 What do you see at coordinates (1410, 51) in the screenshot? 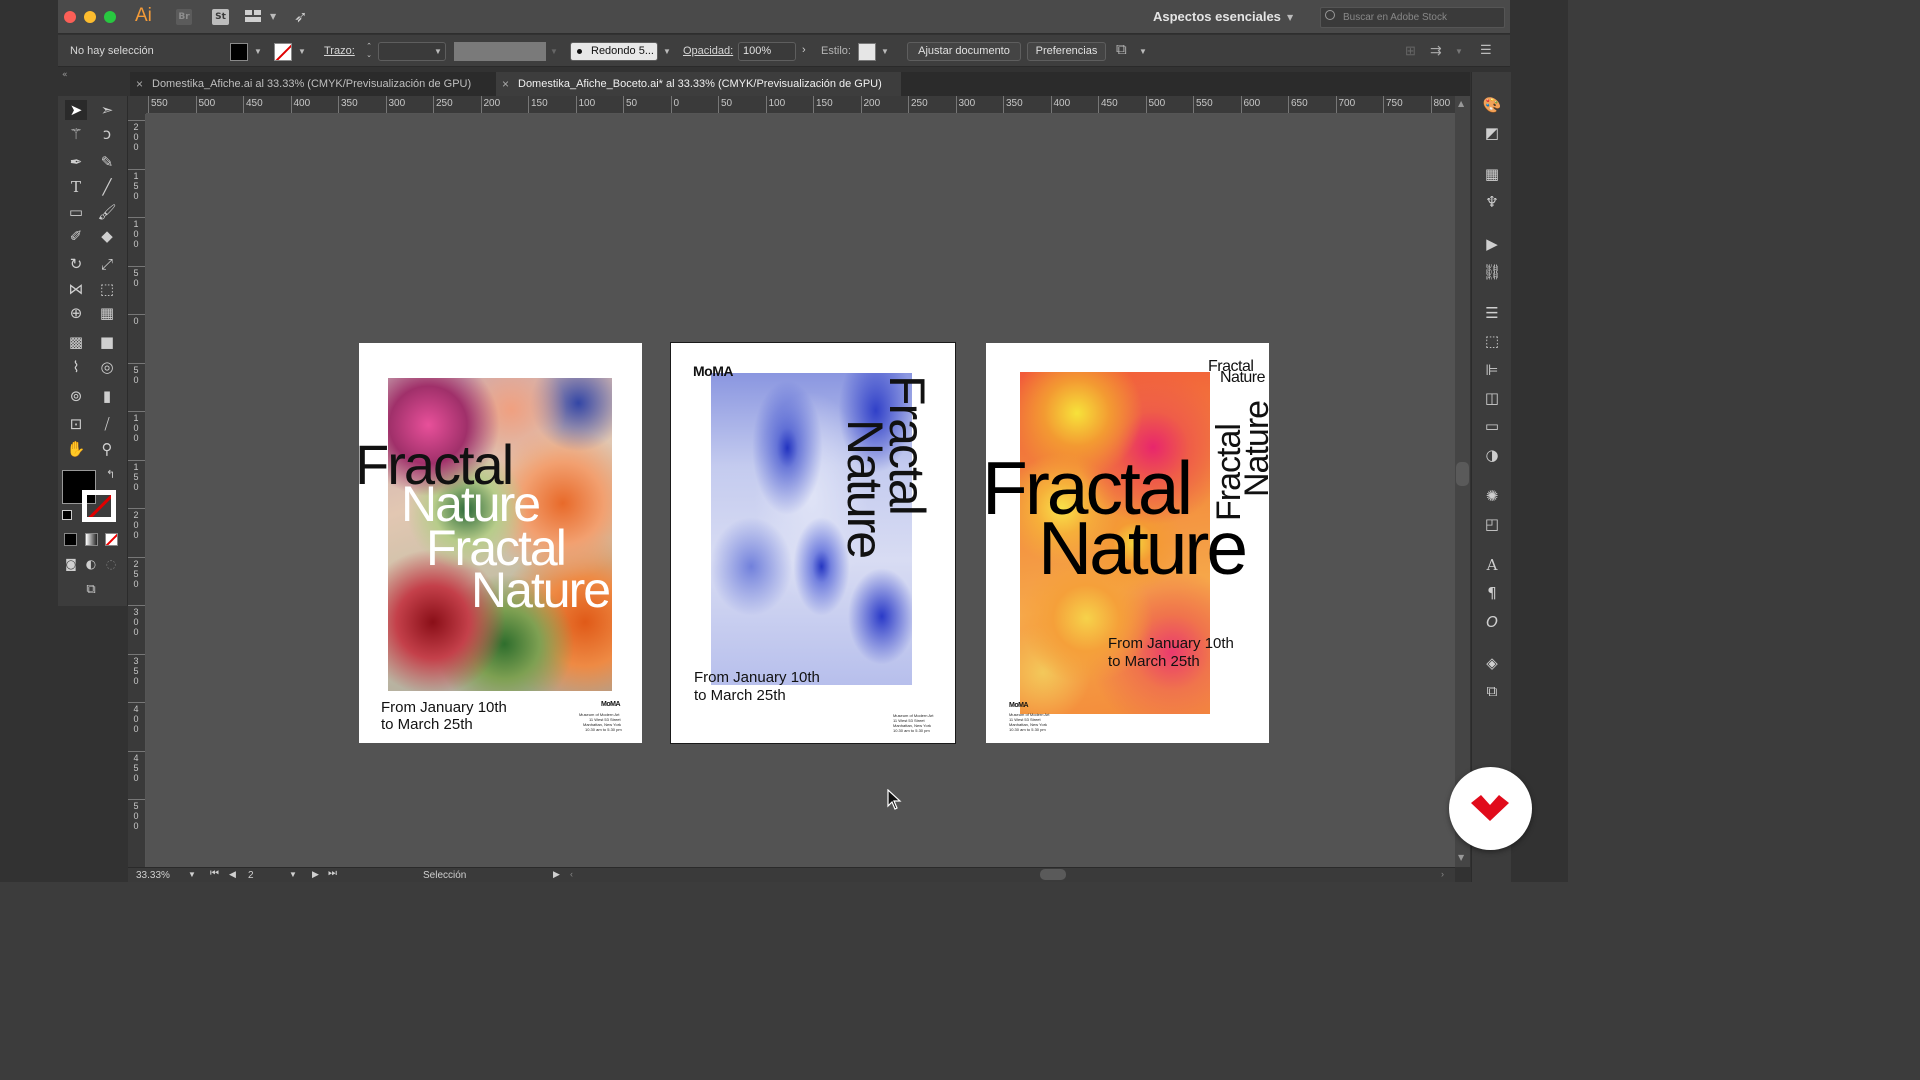
I see `isolate-icon: ⊞` at bounding box center [1410, 51].